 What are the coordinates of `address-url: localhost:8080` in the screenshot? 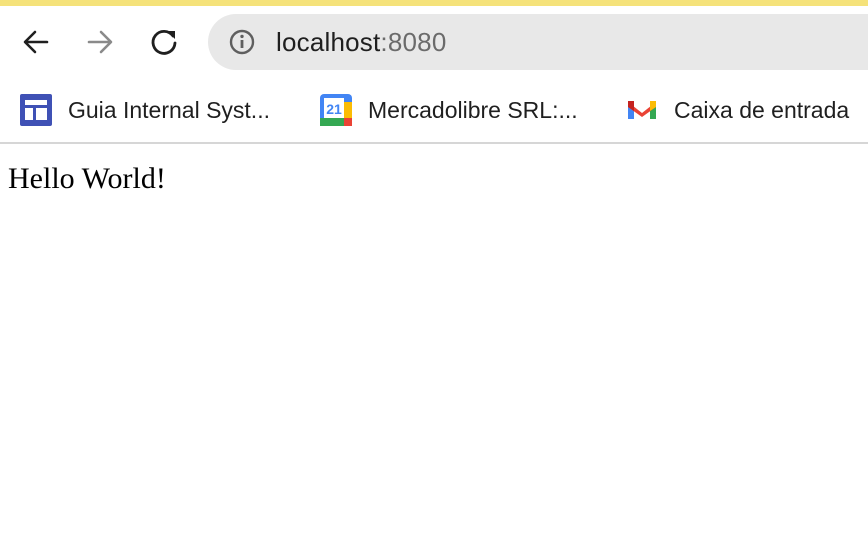 It's located at (361, 42).